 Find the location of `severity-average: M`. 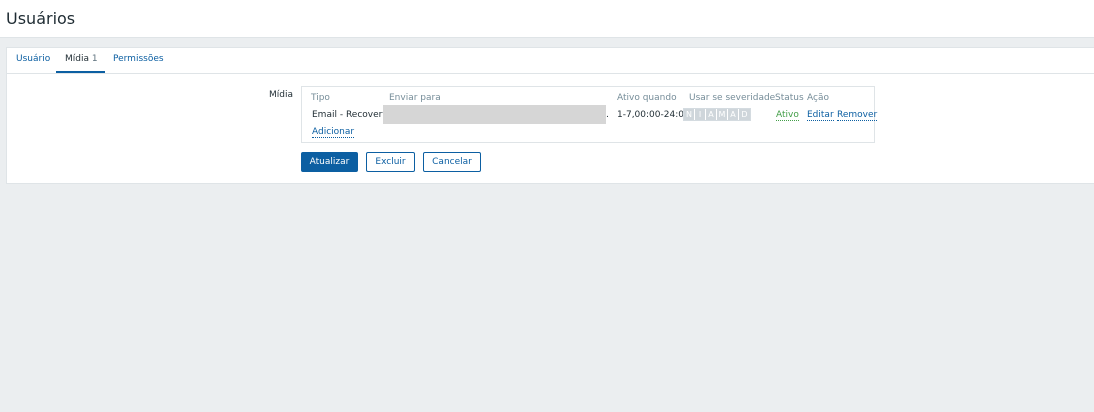

severity-average: M is located at coordinates (722, 114).